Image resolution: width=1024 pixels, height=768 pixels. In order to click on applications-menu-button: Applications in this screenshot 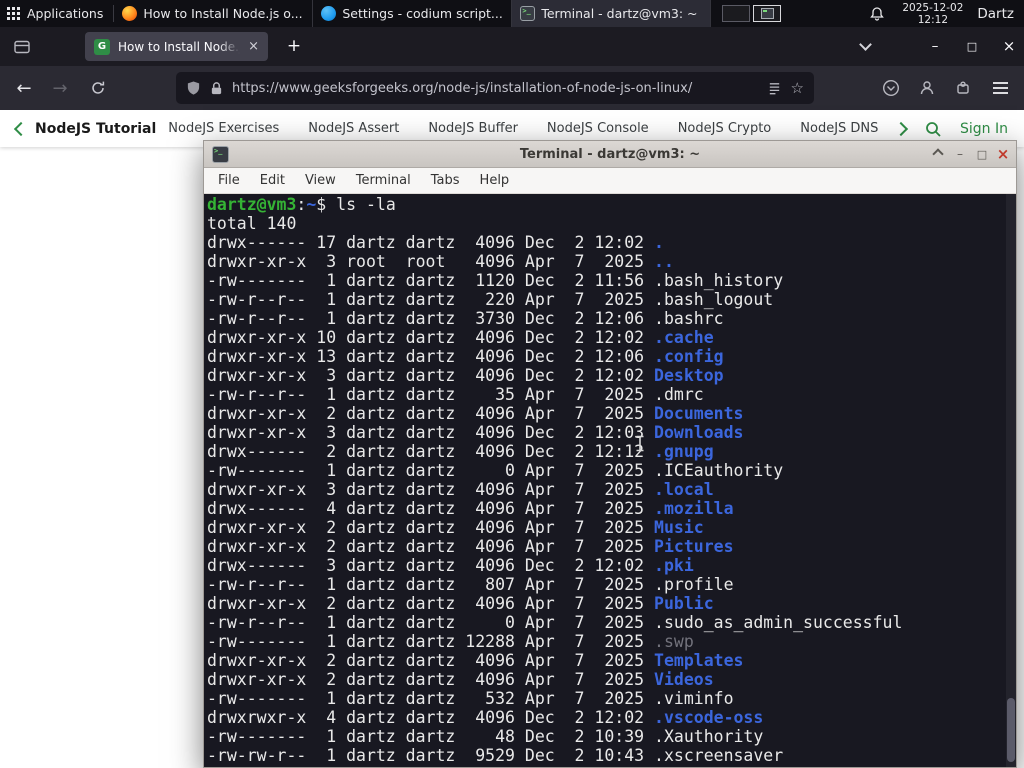, I will do `click(56, 13)`.